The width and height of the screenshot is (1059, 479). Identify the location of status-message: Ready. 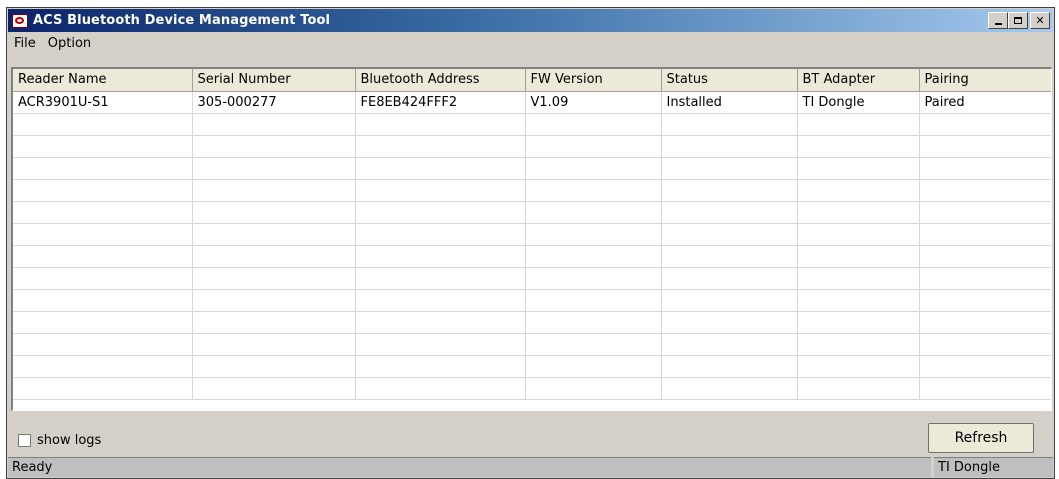
(469, 467).